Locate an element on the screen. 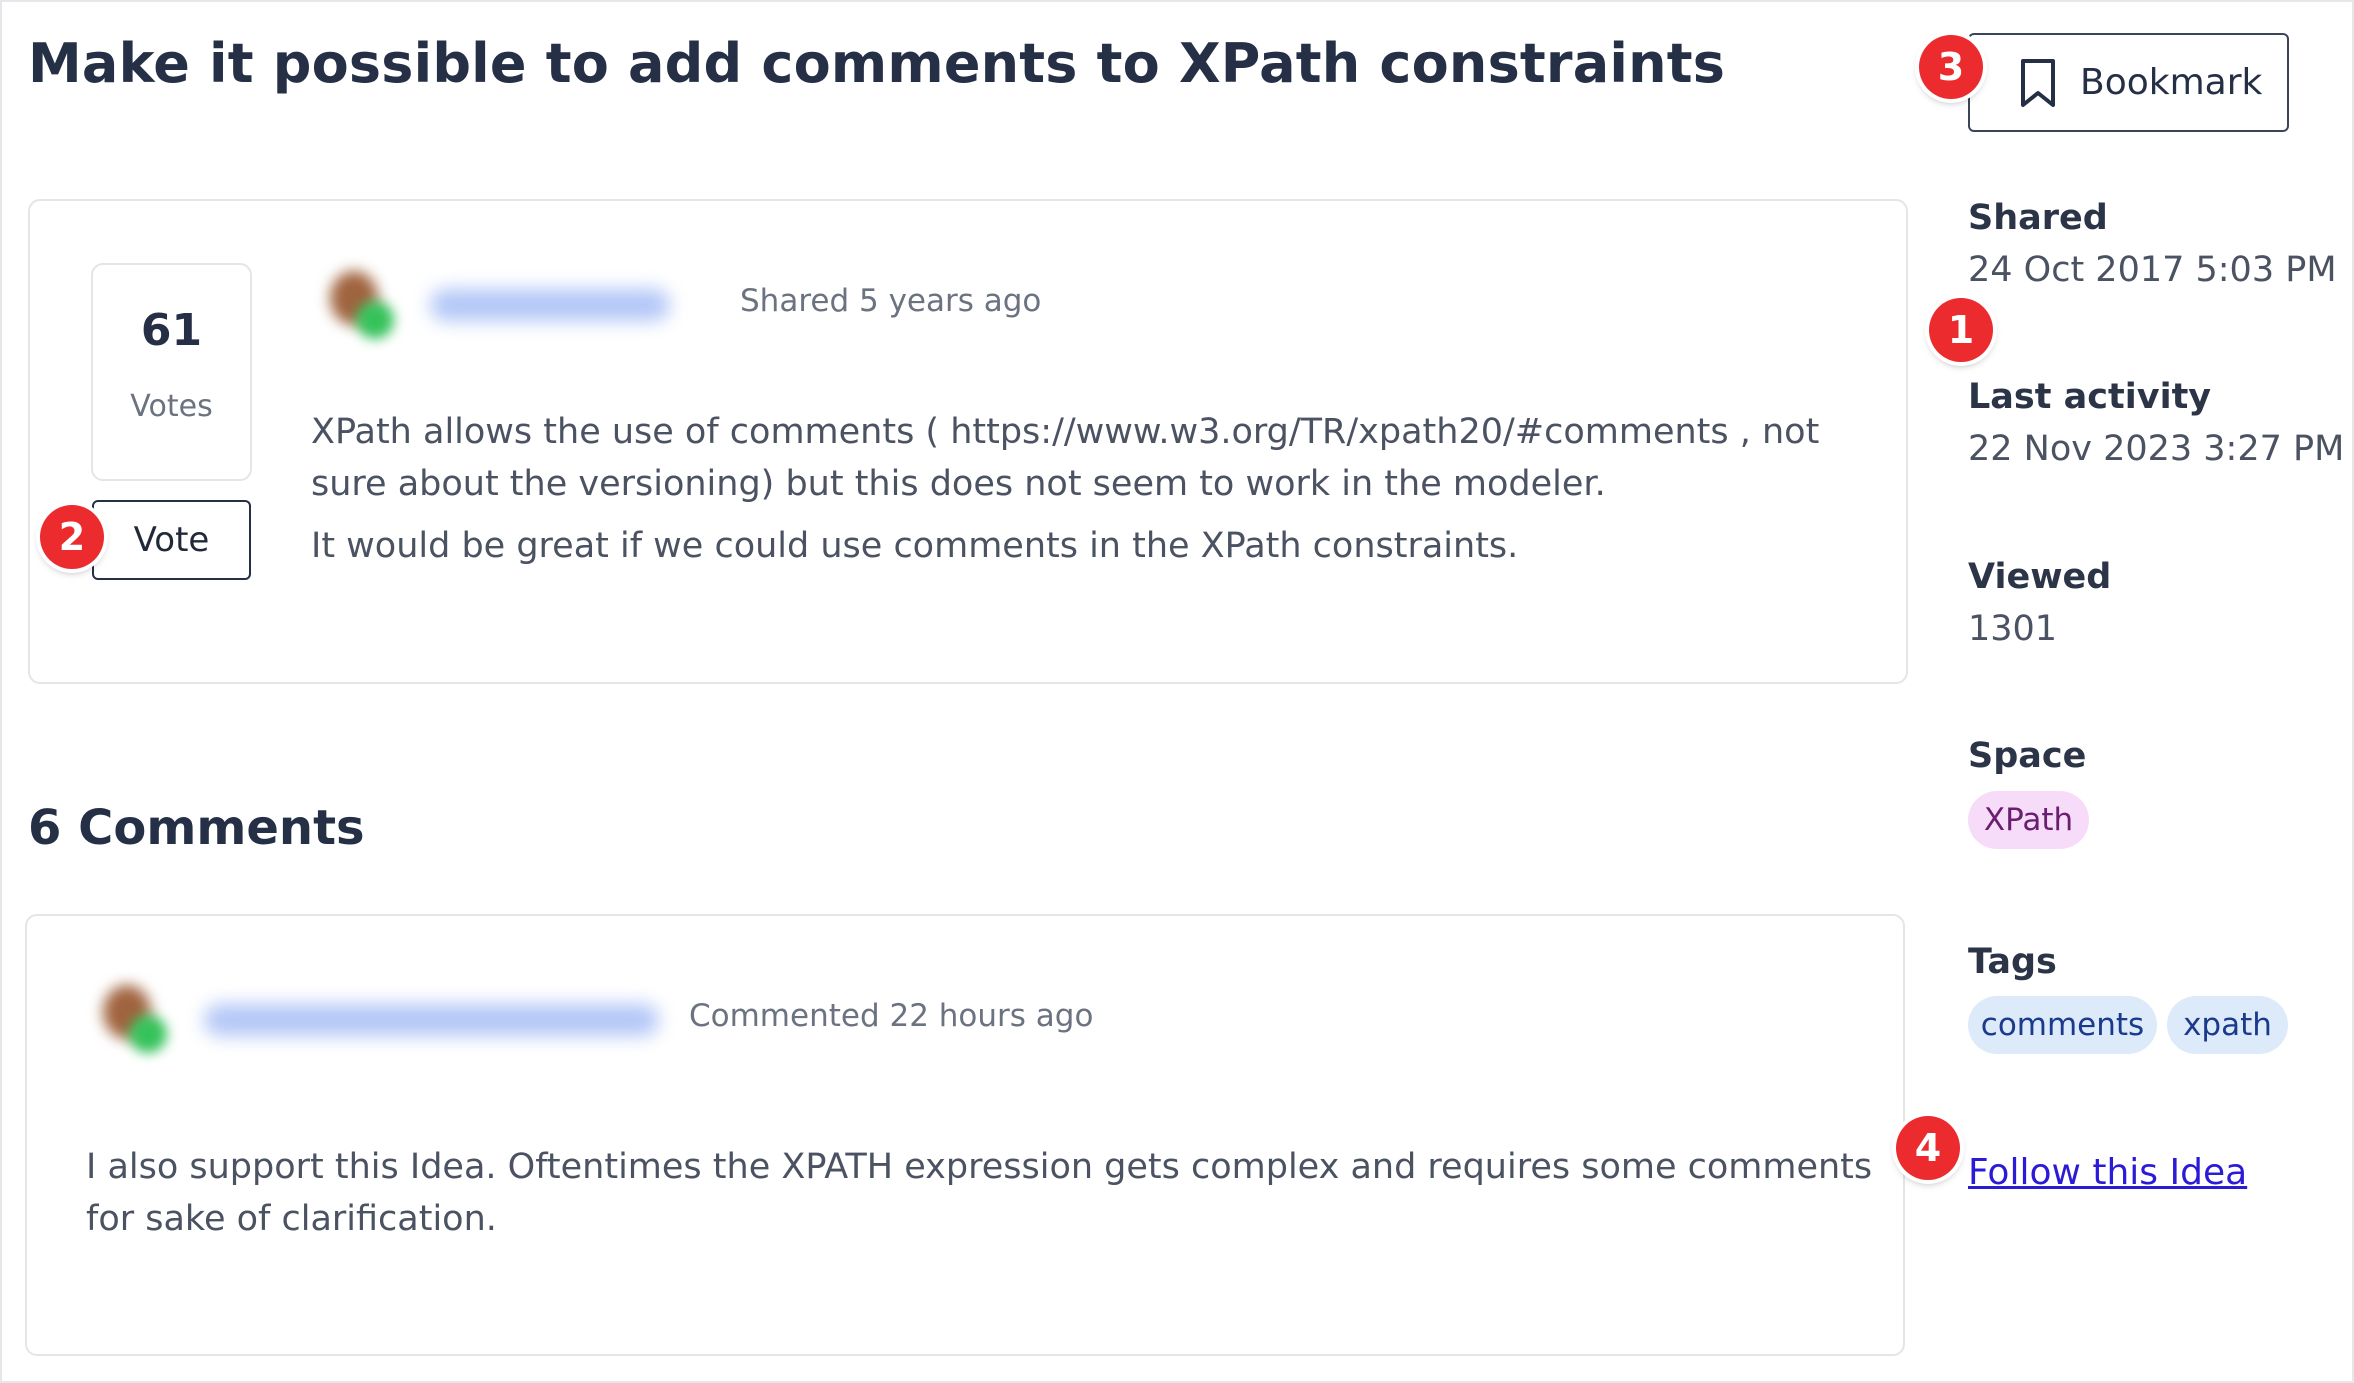  comment-time: Commented 22 hours ago is located at coordinates (891, 1016).